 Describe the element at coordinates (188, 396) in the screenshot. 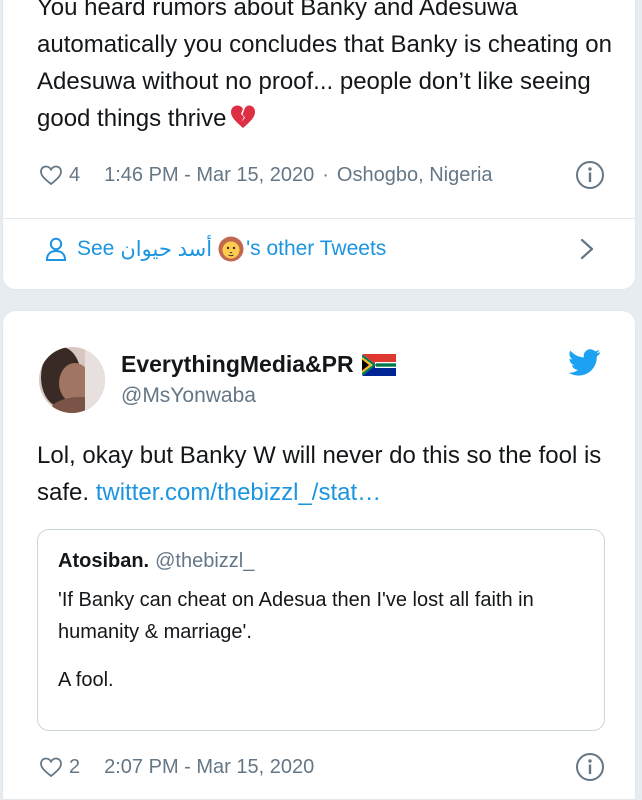

I see `user-handle: @MsYonwaba` at that location.